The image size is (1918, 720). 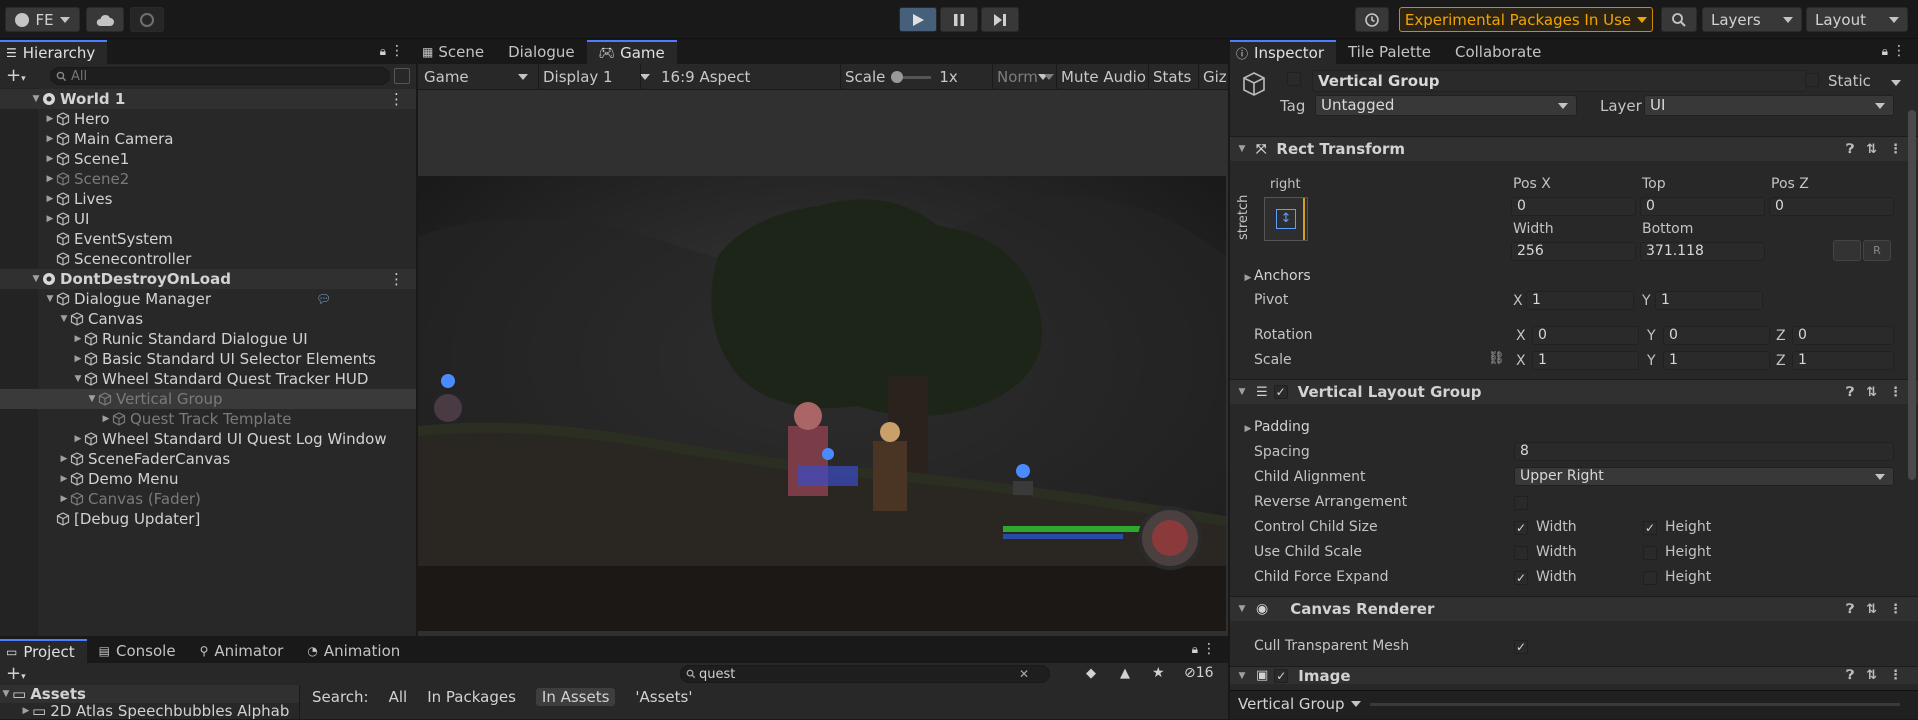 I want to click on project-search-input, so click(x=859, y=674).